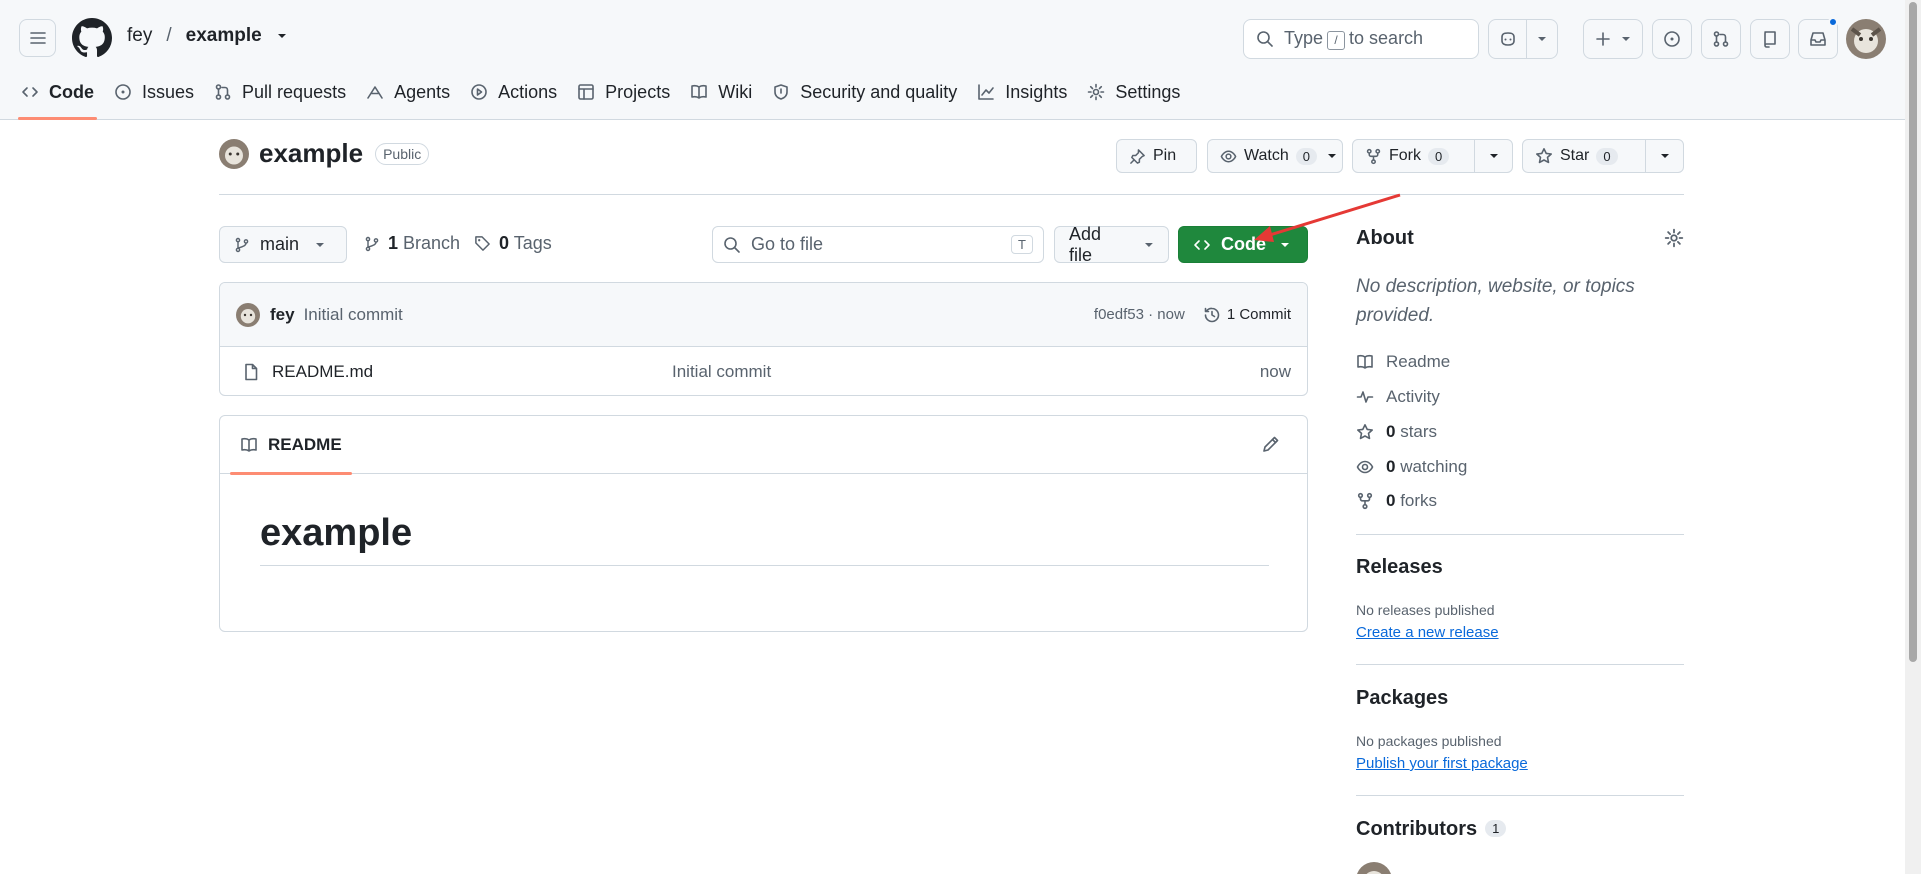  What do you see at coordinates (1818, 39) in the screenshot?
I see `inbox-icon` at bounding box center [1818, 39].